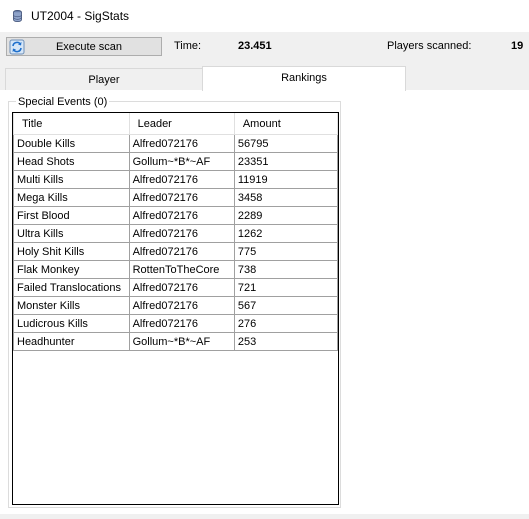  I want to click on cell-title: Double Kills, so click(71, 143).